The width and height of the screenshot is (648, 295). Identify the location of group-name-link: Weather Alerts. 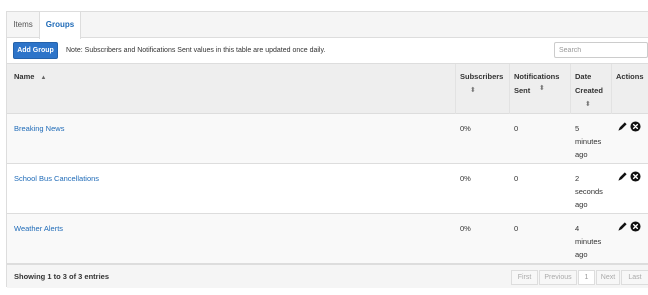
(38, 228).